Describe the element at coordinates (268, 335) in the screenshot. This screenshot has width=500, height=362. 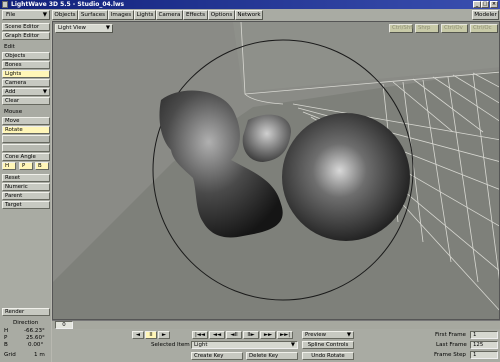
I see `next-key-button: ►►` at that location.